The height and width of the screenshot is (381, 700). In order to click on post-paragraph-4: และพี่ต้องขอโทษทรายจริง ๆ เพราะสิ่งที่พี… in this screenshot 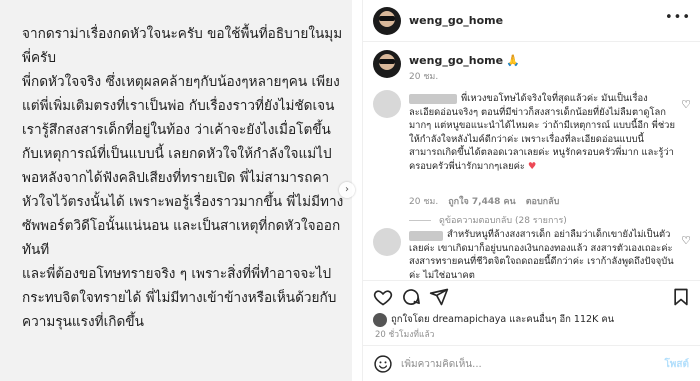, I will do `click(179, 298)`.